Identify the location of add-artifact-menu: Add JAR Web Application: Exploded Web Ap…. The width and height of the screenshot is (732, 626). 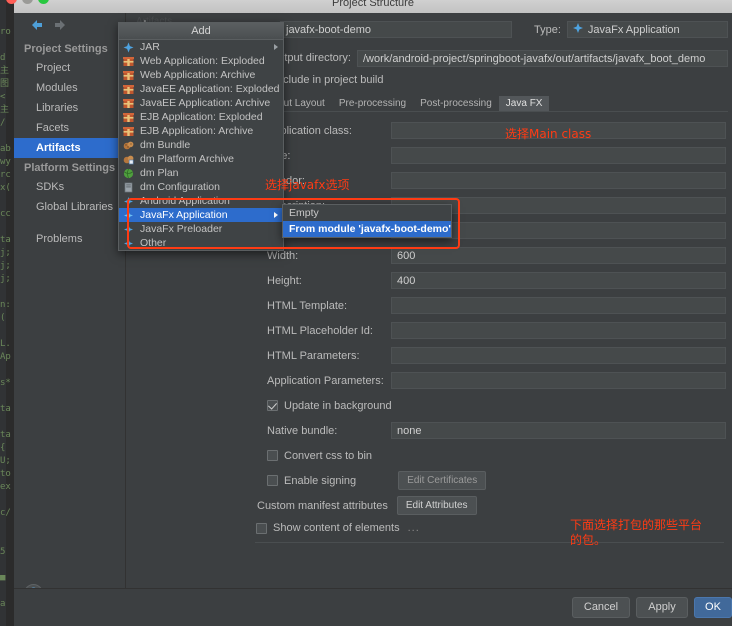
(201, 136).